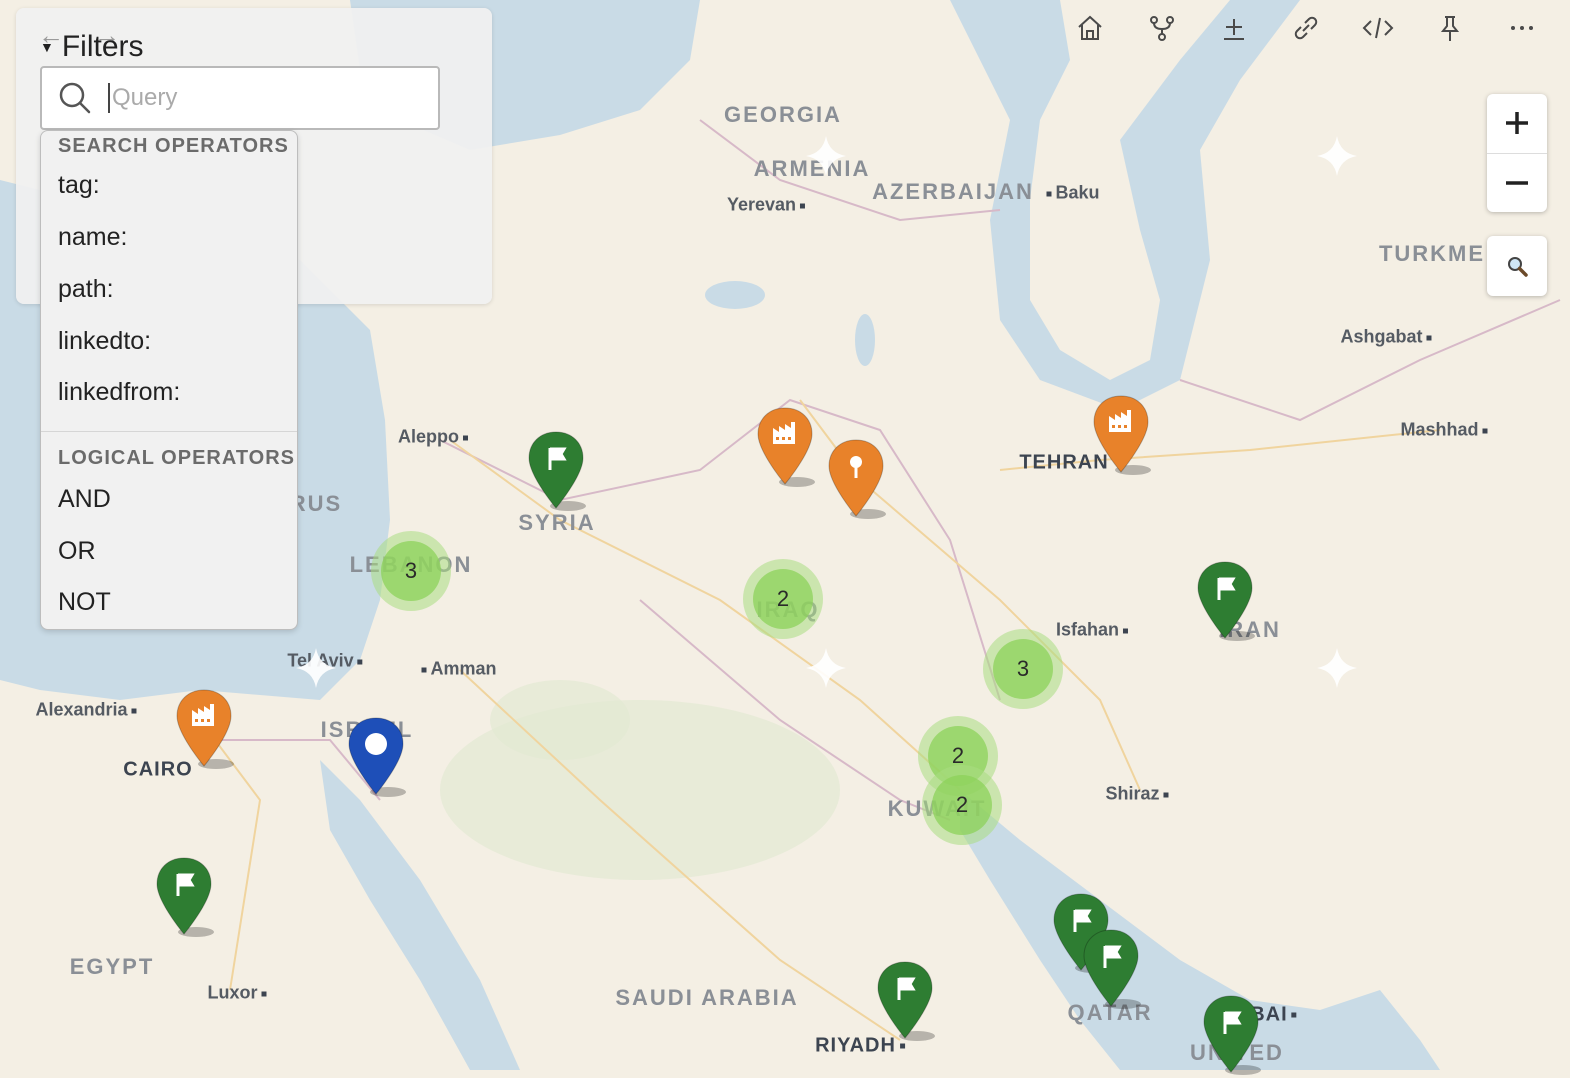 The image size is (1570, 1078). Describe the element at coordinates (84, 602) in the screenshot. I see `operator-not: NOT` at that location.